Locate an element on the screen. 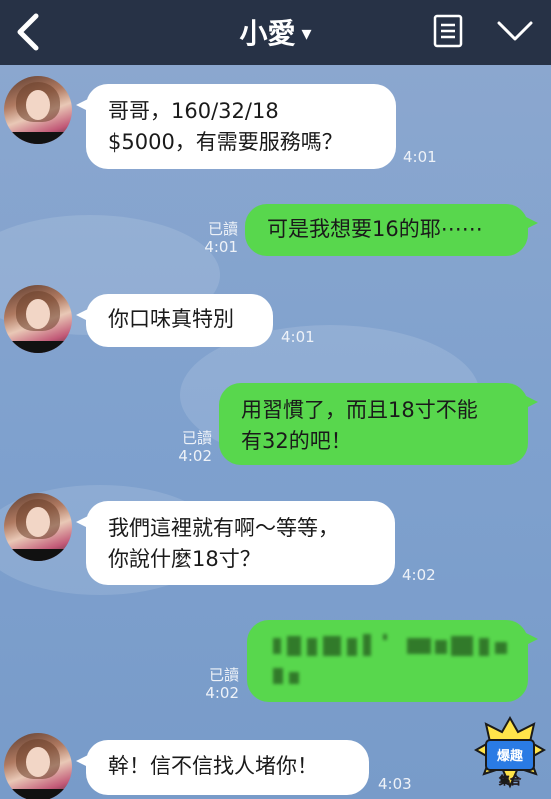 This screenshot has height=799, width=551. outgoing-message: 可是我想要16的耶⋯⋯ is located at coordinates (391, 230).